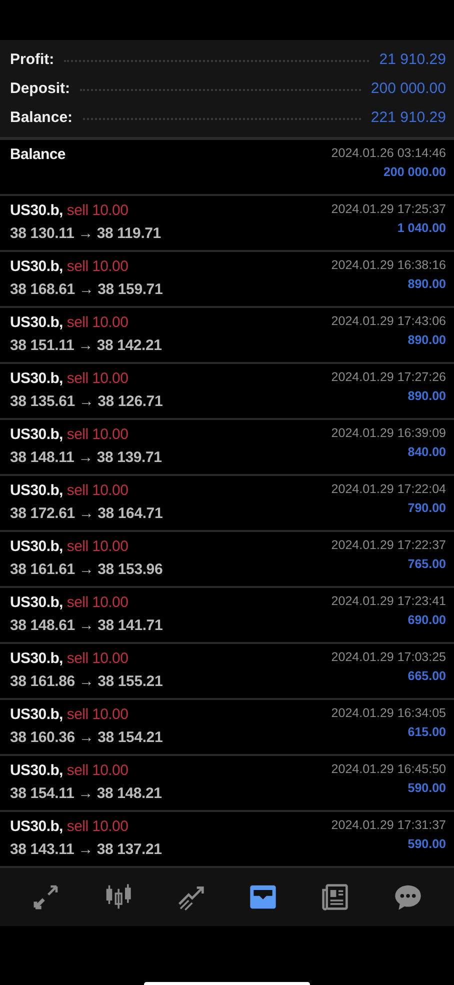  I want to click on trade-arrows-icon, so click(46, 897).